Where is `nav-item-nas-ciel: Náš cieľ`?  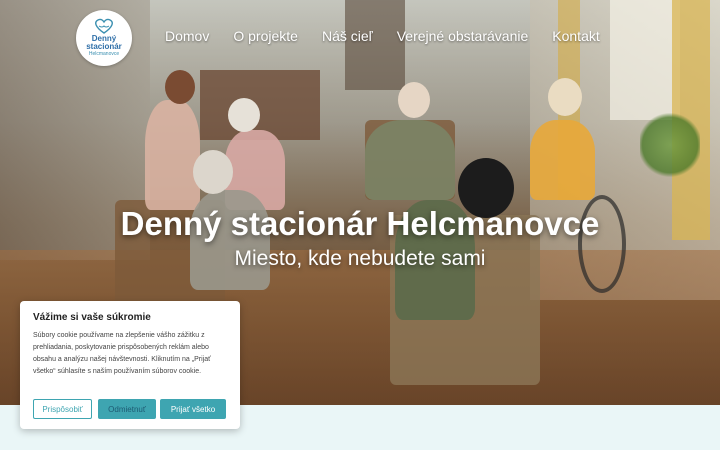 nav-item-nas-ciel: Náš cieľ is located at coordinates (347, 36).